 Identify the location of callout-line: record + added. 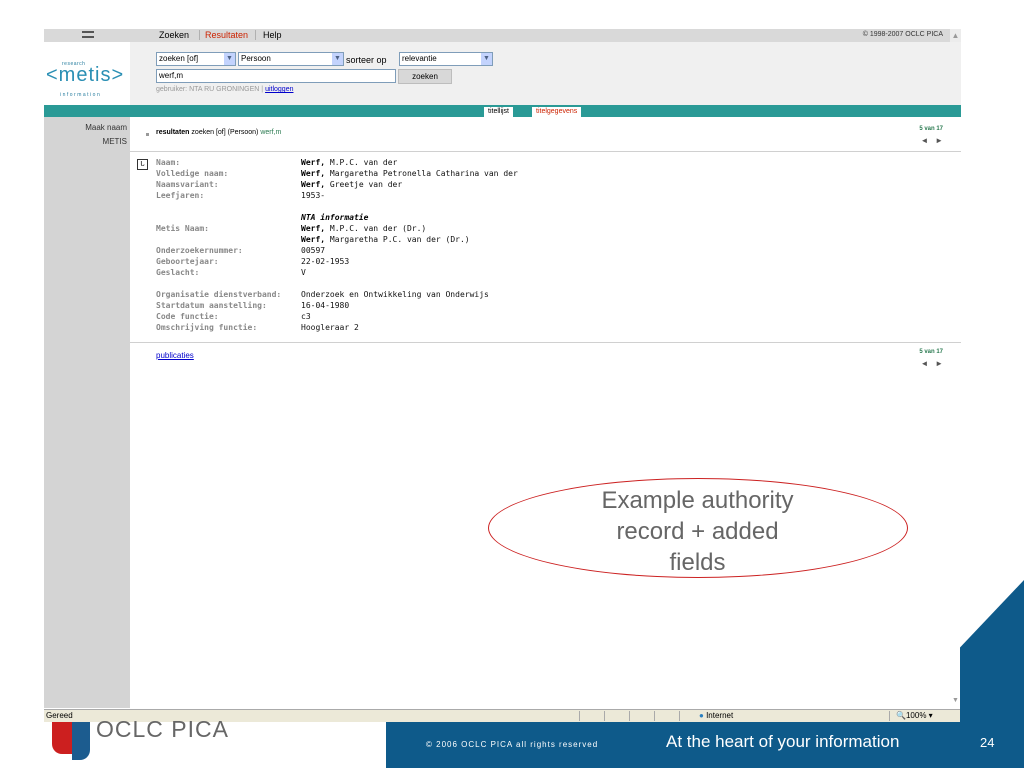
(697, 531).